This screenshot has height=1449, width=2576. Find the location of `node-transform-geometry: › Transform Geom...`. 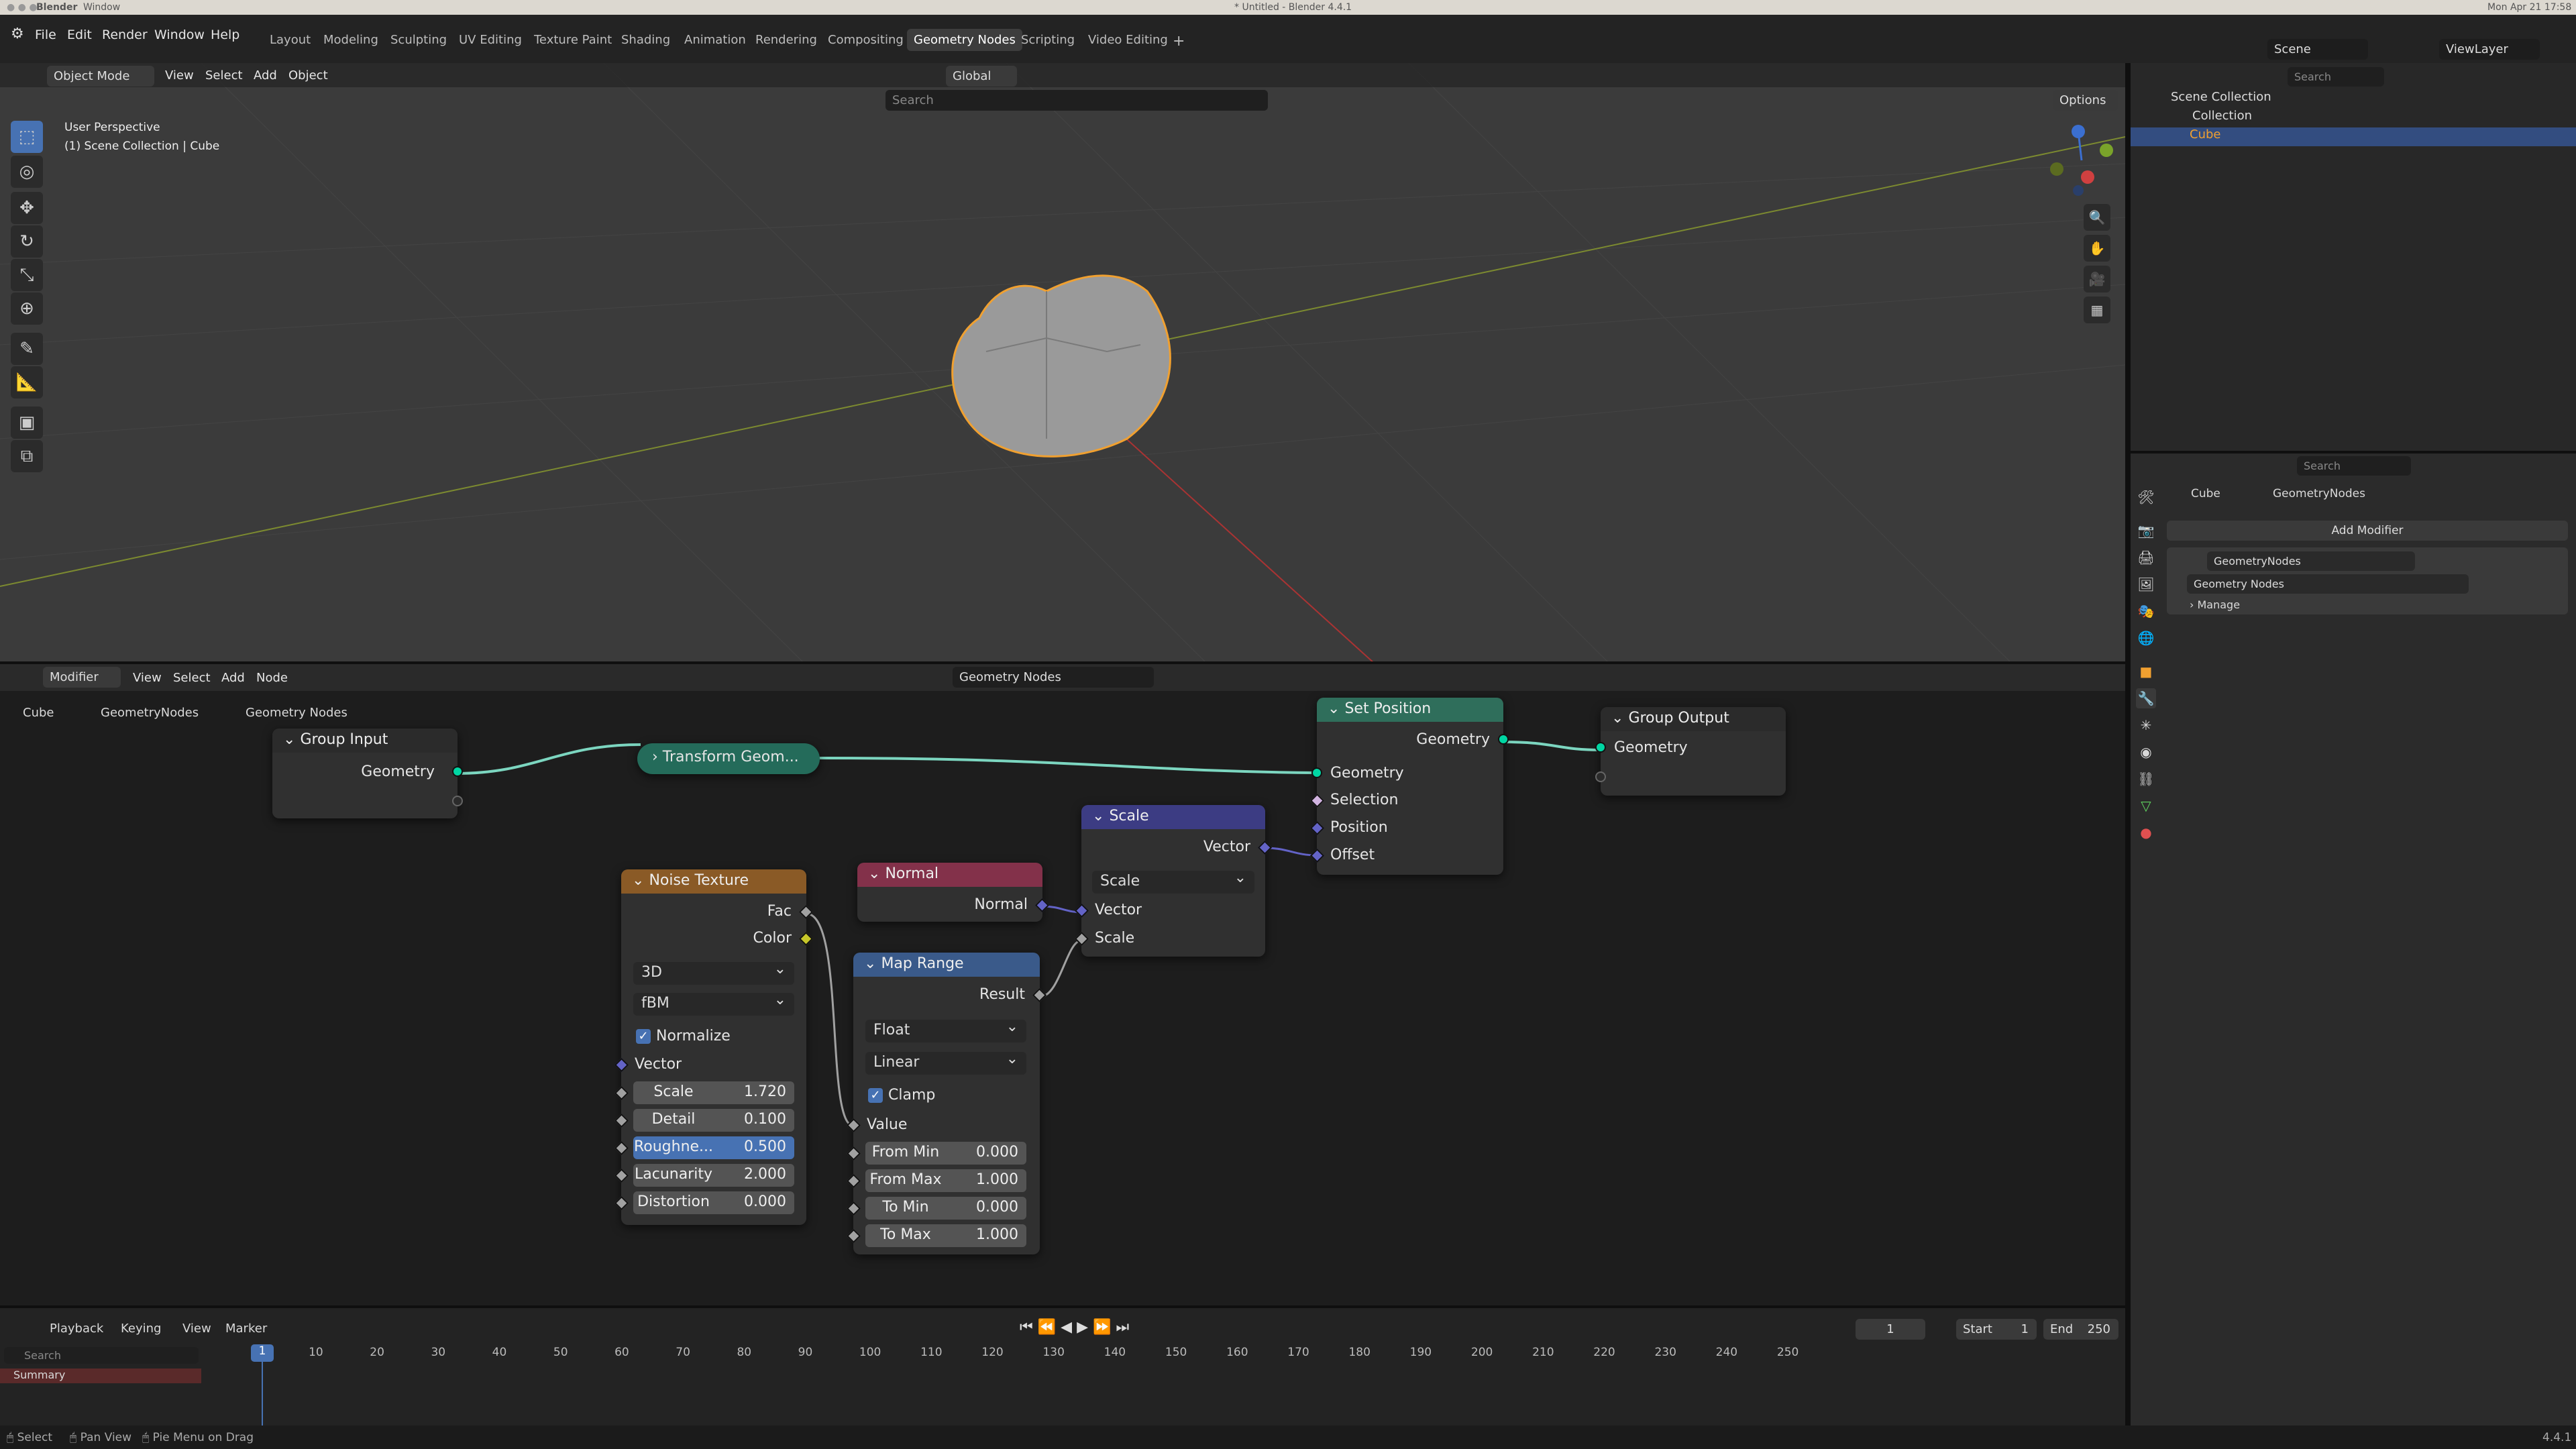

node-transform-geometry: › Transform Geom... is located at coordinates (728, 758).